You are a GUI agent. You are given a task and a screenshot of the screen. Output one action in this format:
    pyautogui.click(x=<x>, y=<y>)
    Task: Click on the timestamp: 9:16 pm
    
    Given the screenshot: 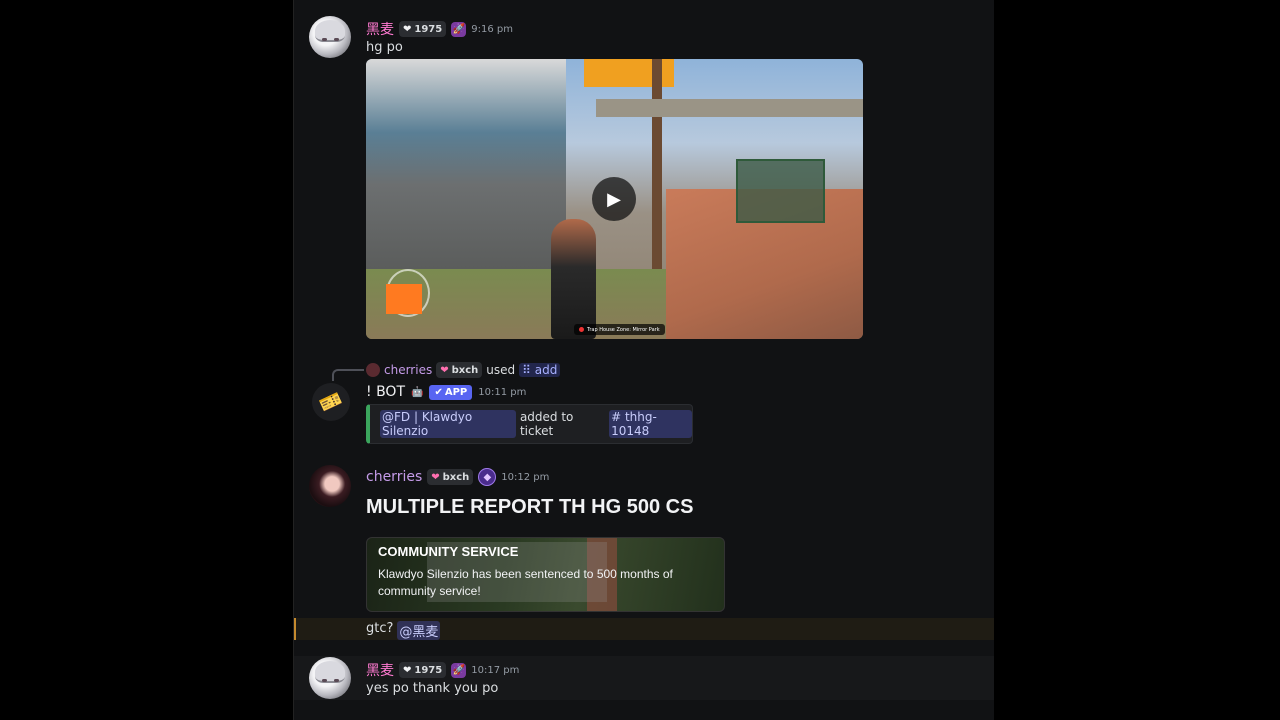 What is the action you would take?
    pyautogui.click(x=492, y=29)
    